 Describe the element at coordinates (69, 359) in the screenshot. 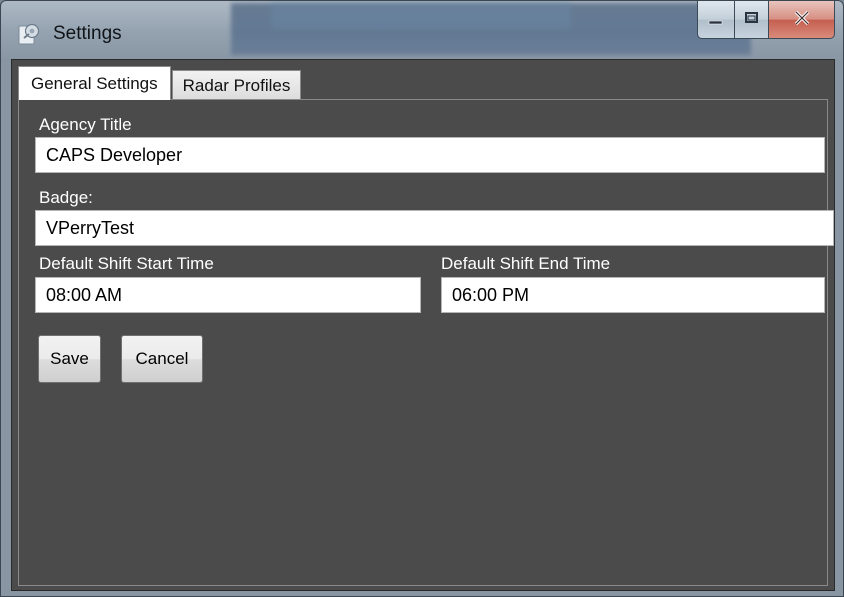

I see `save-button: Save` at that location.